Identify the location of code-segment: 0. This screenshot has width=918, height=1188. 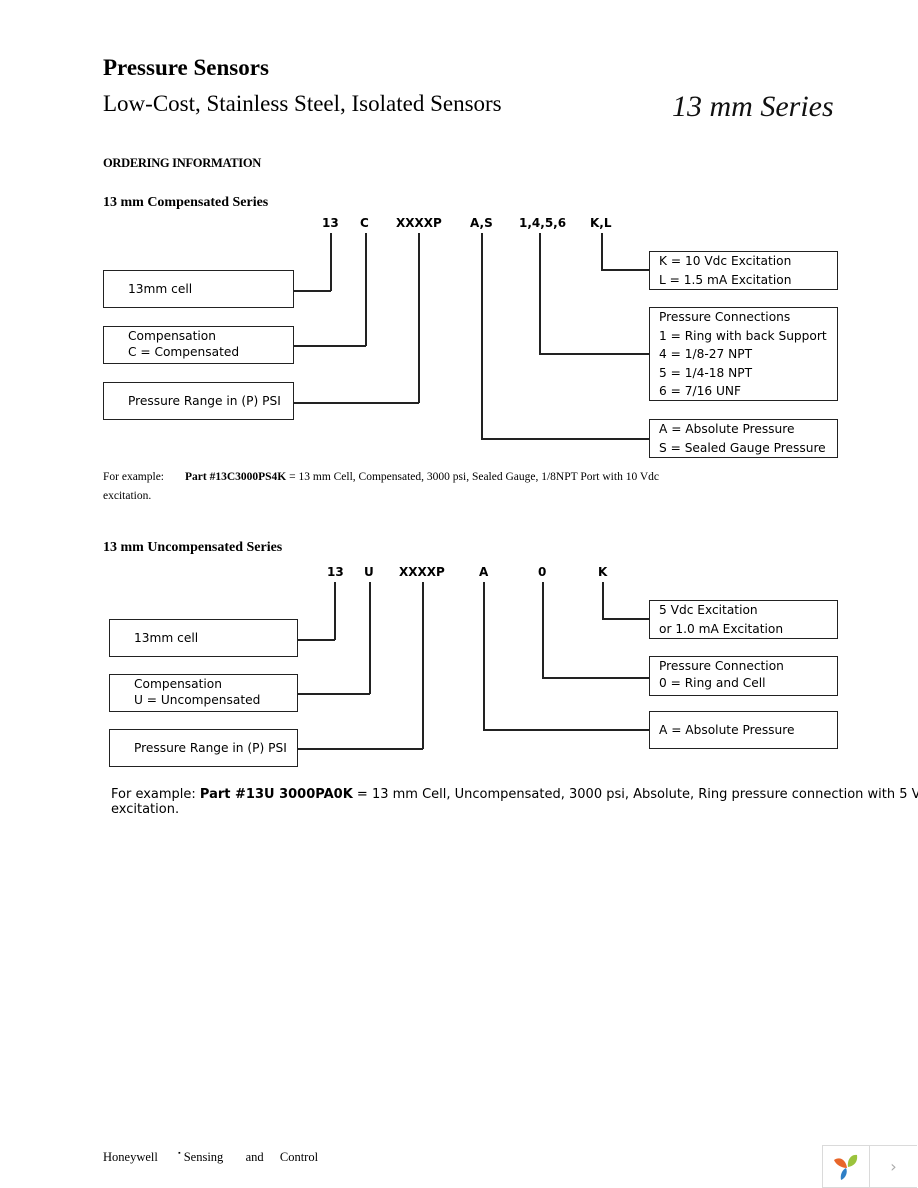
(542, 572).